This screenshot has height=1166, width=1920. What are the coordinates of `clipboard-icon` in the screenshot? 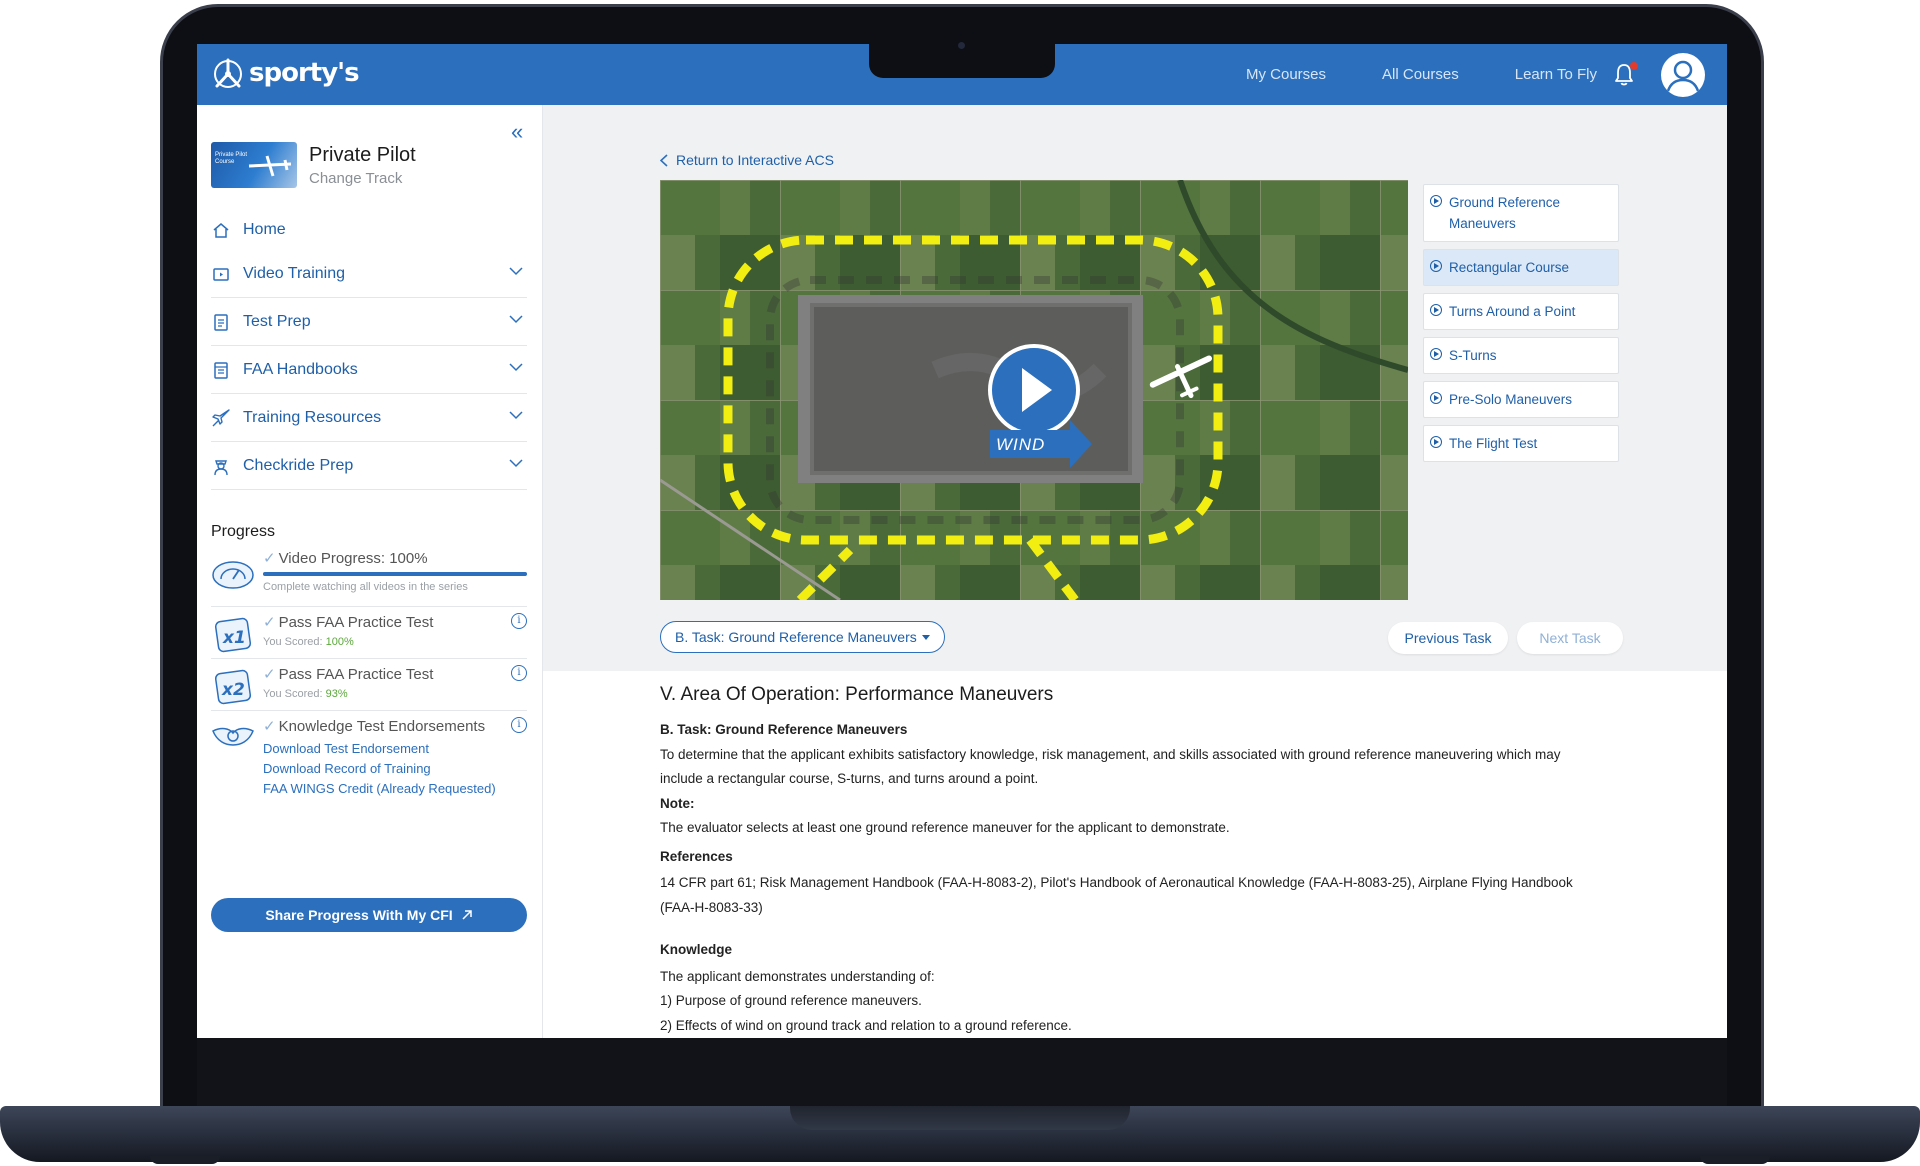 It's located at (221, 322).